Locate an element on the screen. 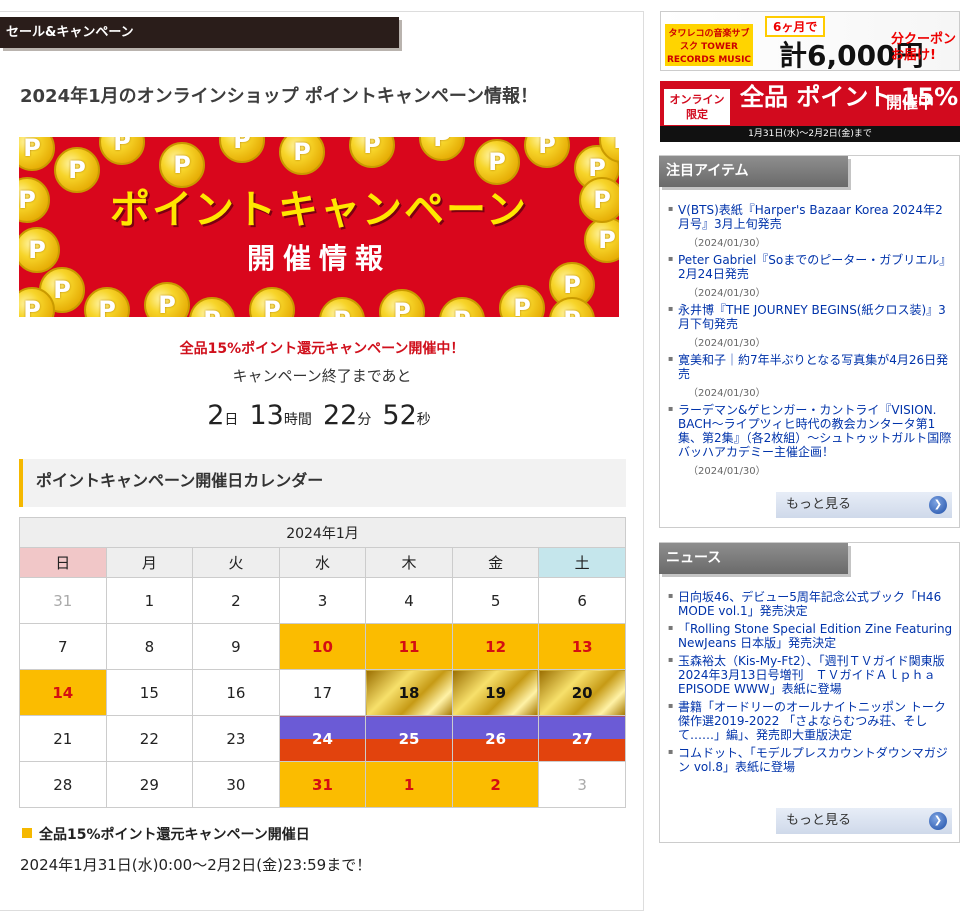  item-link: コムドット、「モデルプレスカウントダウンマガジン vol.8」表紙に登場 is located at coordinates (816, 760).